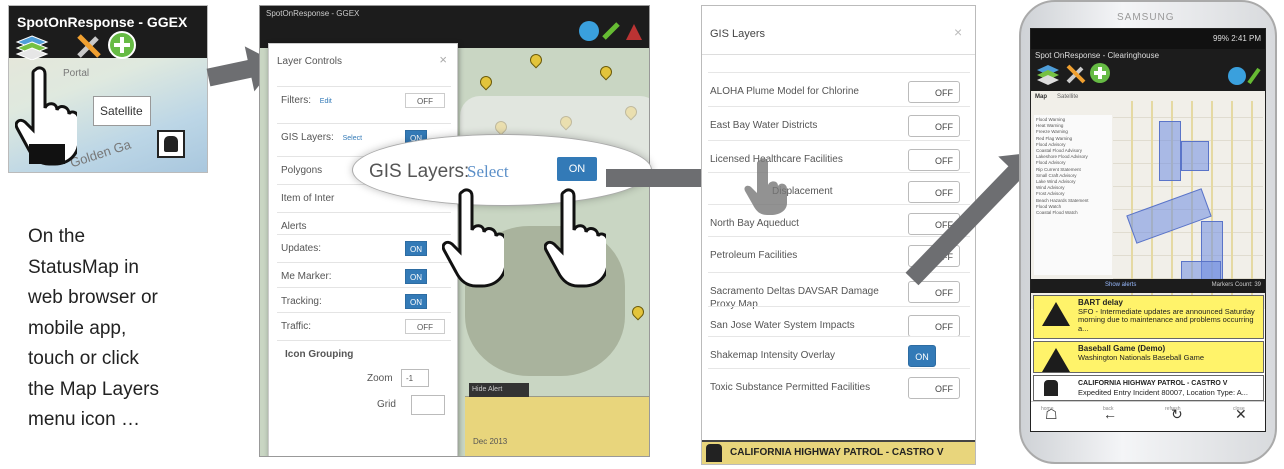 The height and width of the screenshot is (469, 1284). What do you see at coordinates (302, 170) in the screenshot?
I see `row-label: Polygons` at bounding box center [302, 170].